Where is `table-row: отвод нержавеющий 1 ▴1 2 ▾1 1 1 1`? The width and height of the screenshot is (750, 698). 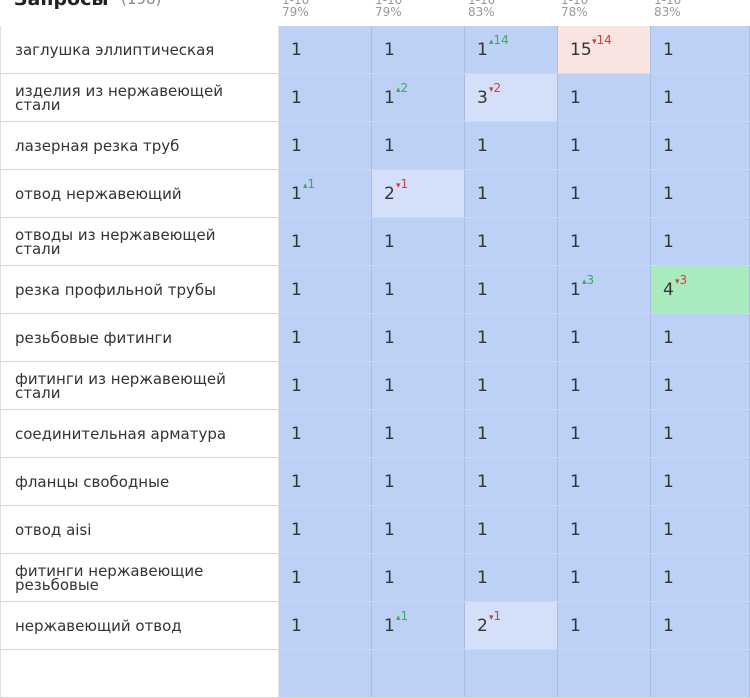
table-row: отвод нержавеющий 1 ▴1 2 ▾1 1 1 1 is located at coordinates (375, 194).